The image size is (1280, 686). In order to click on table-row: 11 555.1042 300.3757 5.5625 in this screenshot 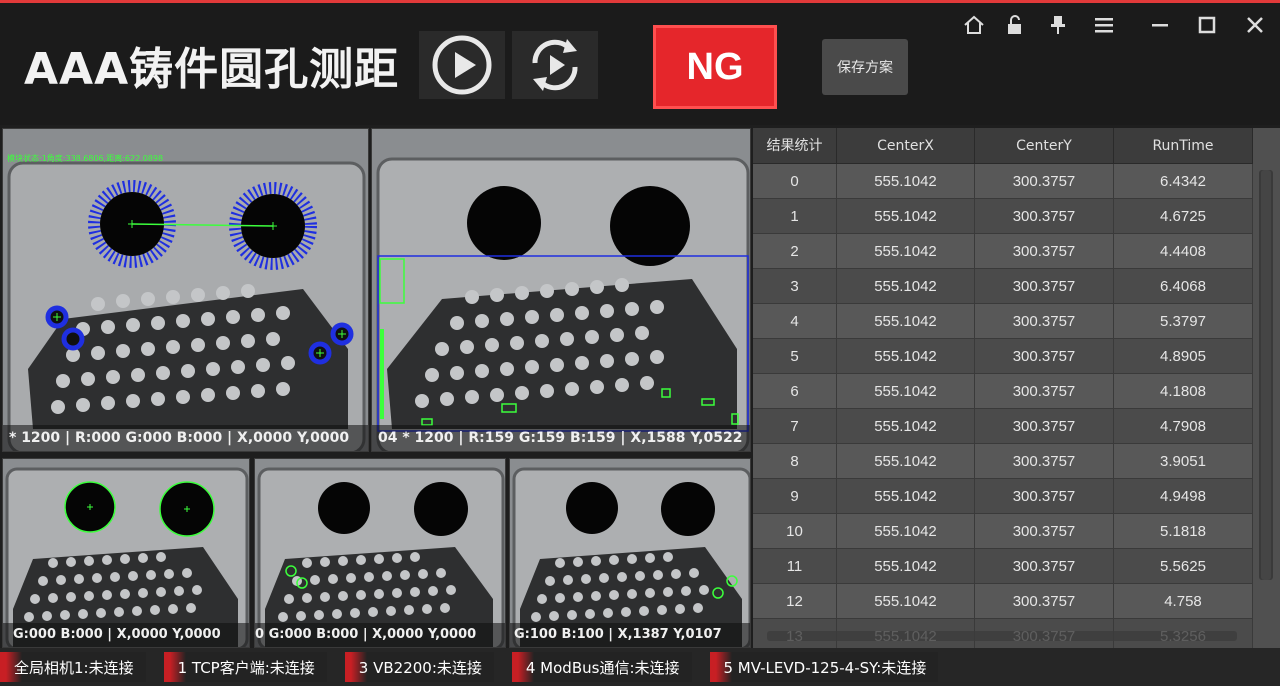, I will do `click(1003, 566)`.